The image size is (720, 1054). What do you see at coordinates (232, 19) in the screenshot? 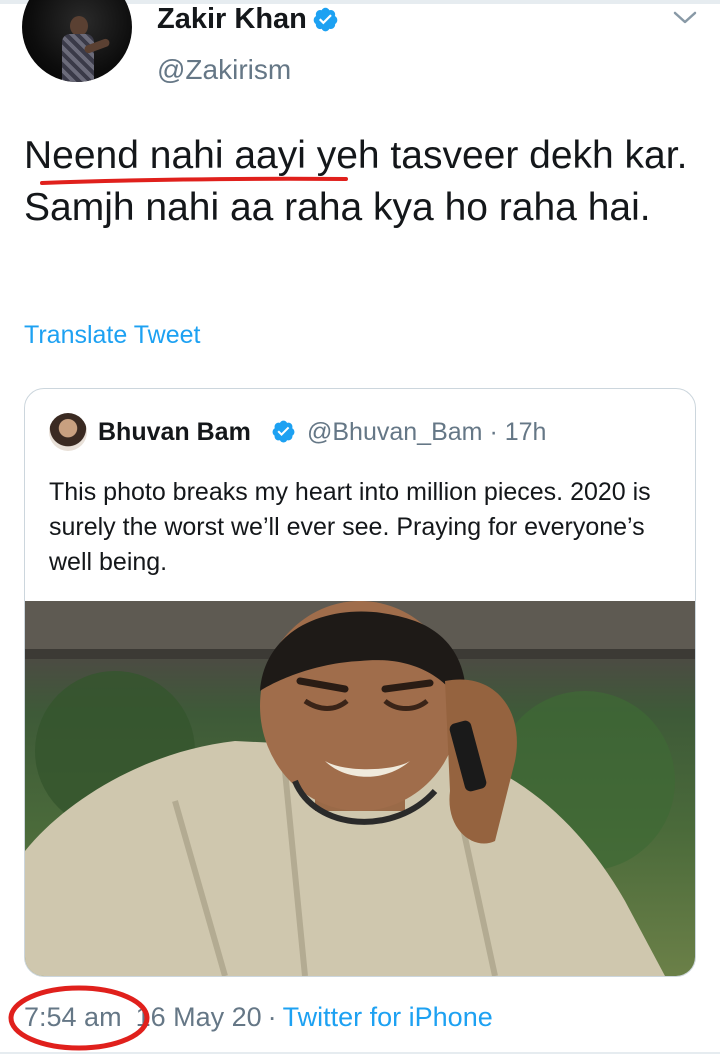
I see `author-name: Zakir Khan` at bounding box center [232, 19].